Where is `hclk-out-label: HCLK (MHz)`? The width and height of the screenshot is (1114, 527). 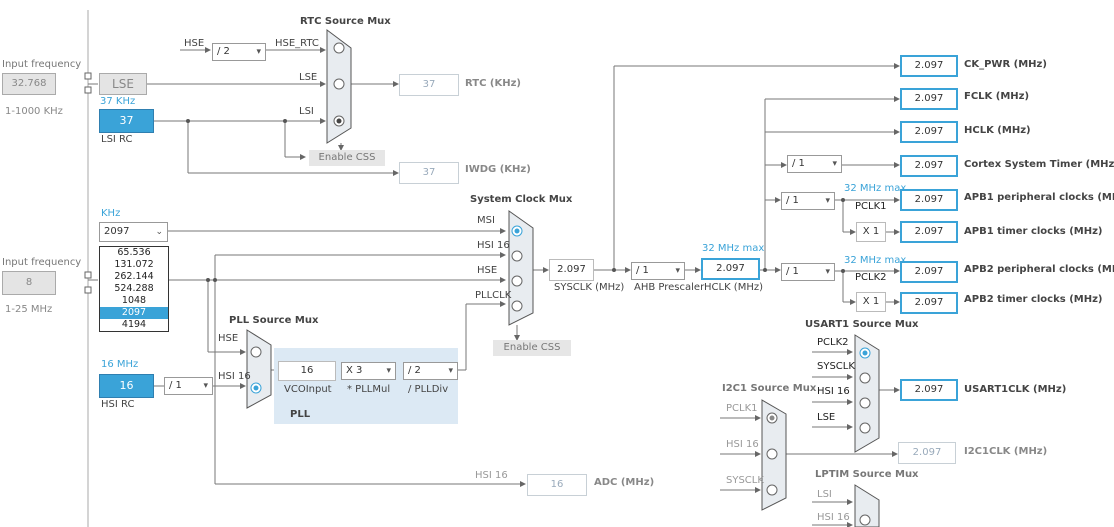
hclk-out-label: HCLK (MHz) is located at coordinates (997, 130).